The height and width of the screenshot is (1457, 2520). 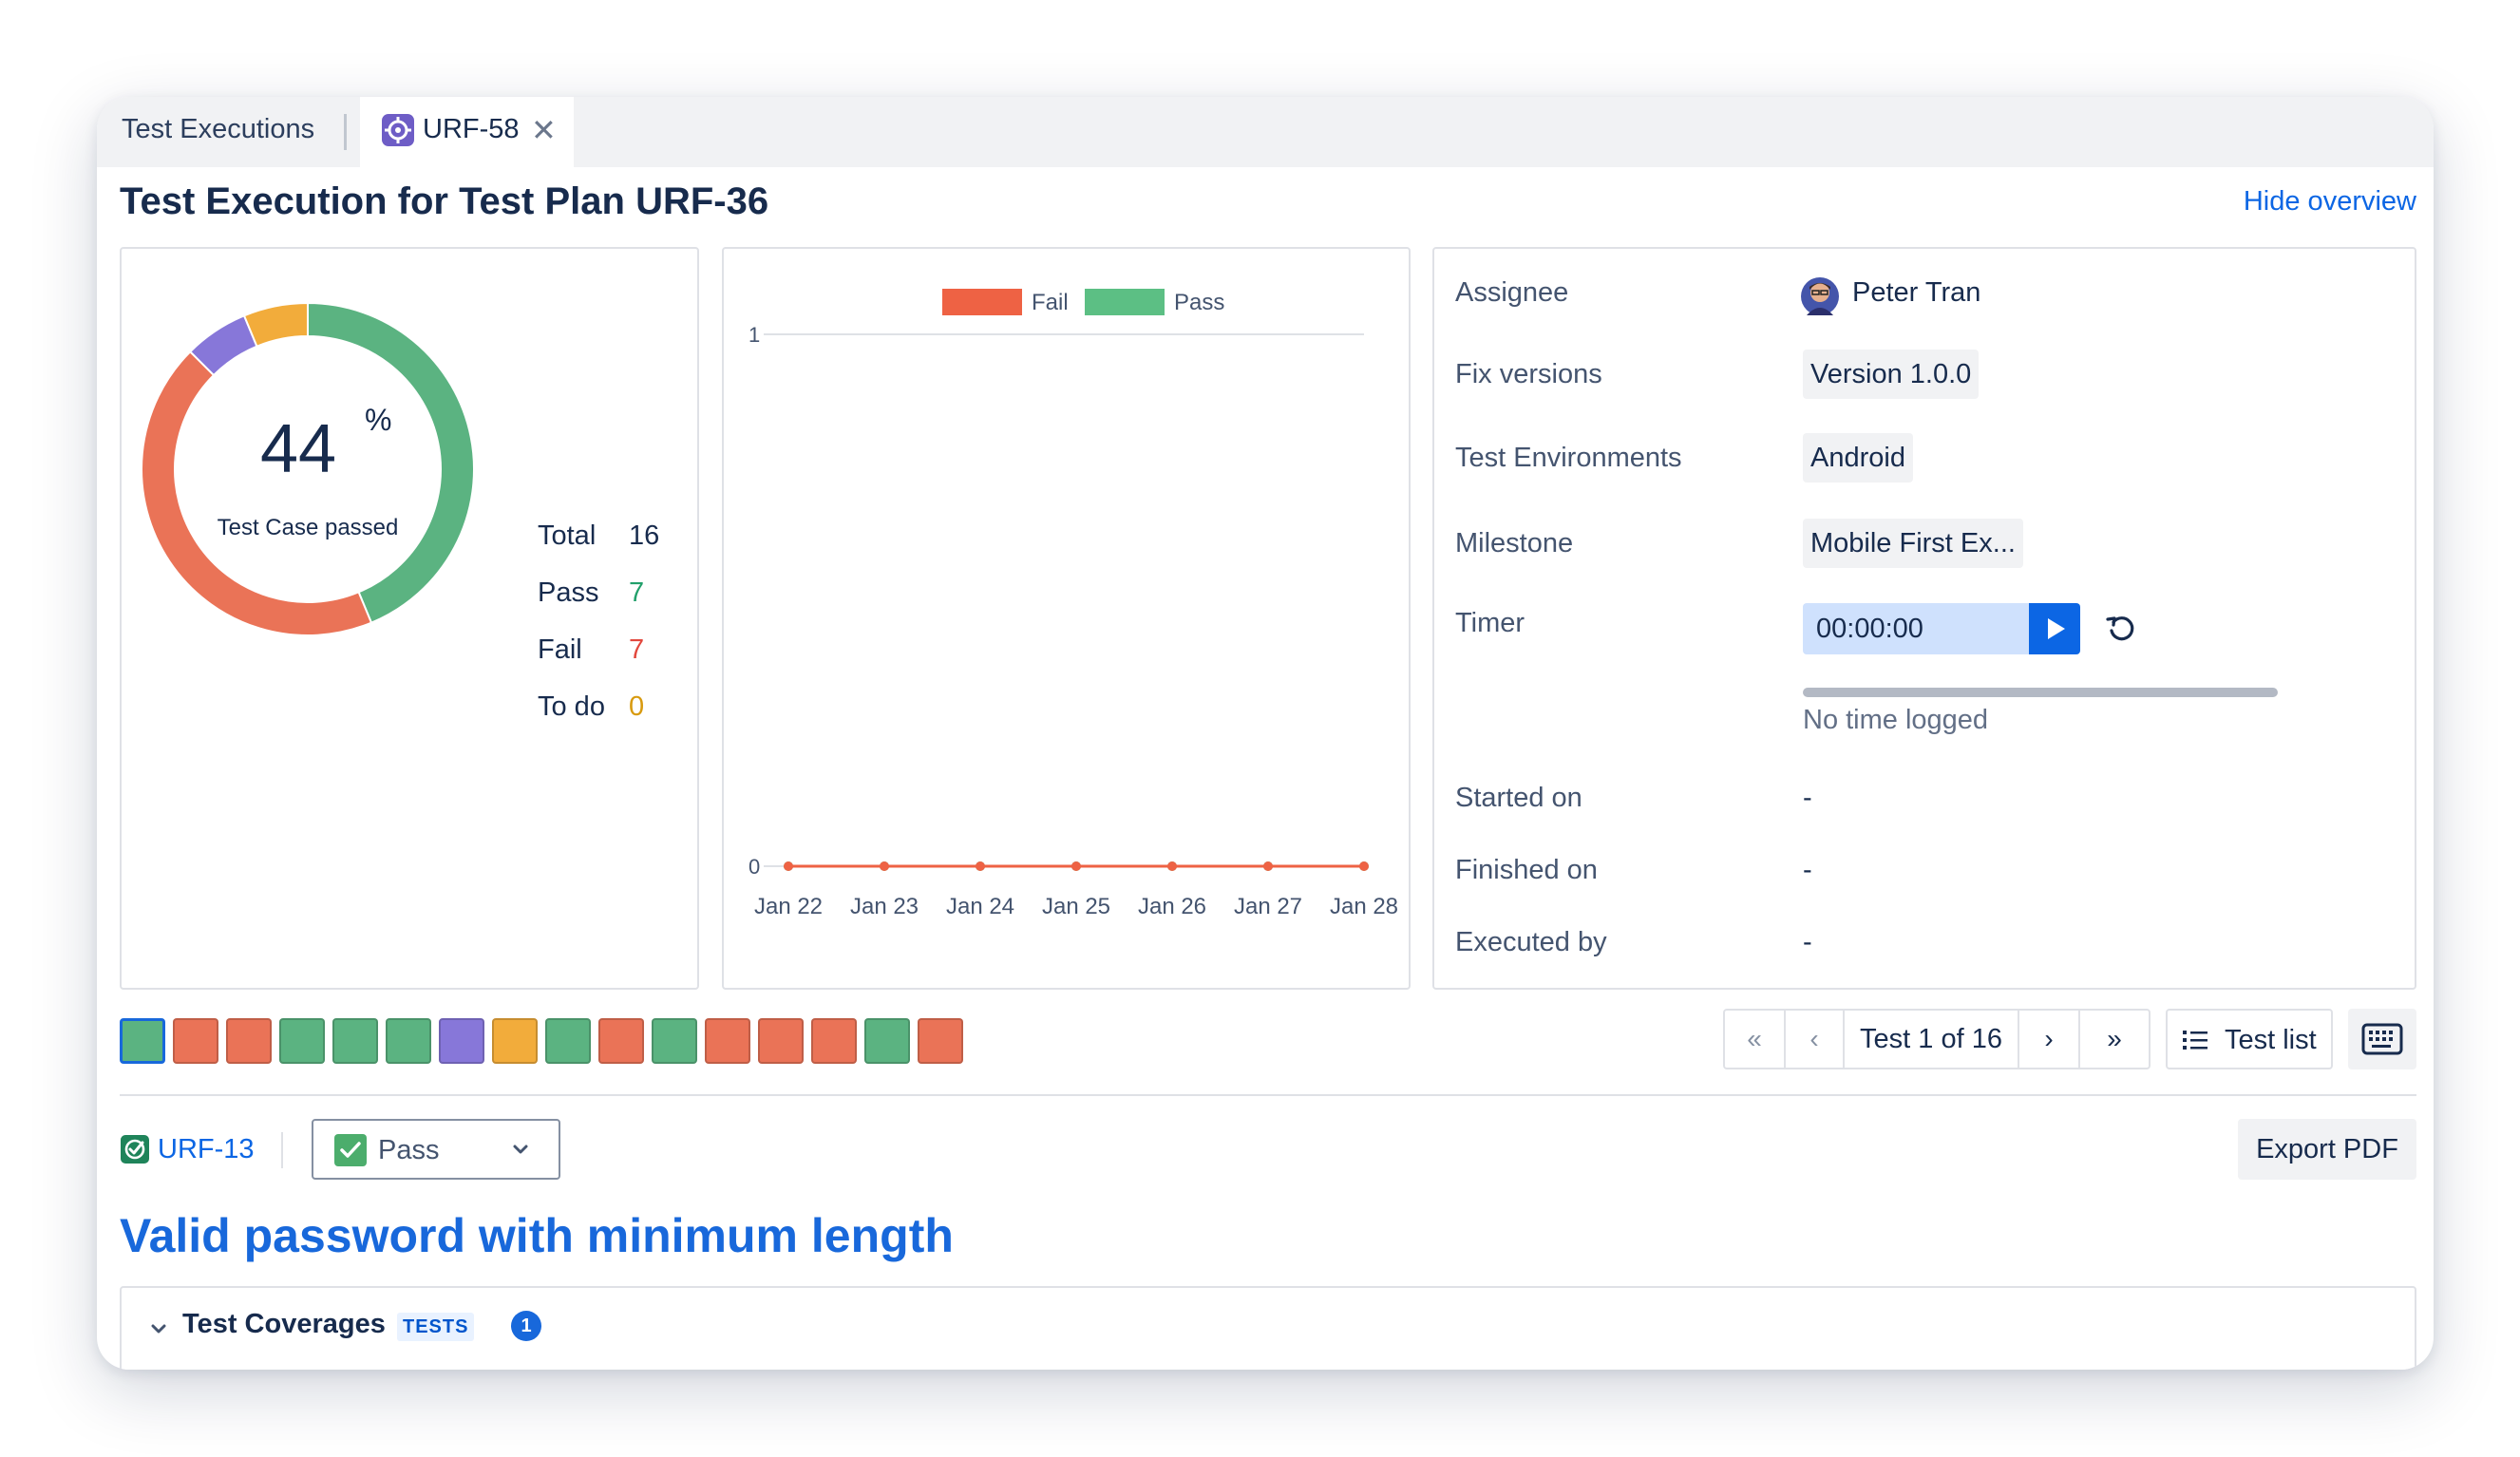 I want to click on legend-label-fail: Fail, so click(x=1050, y=302).